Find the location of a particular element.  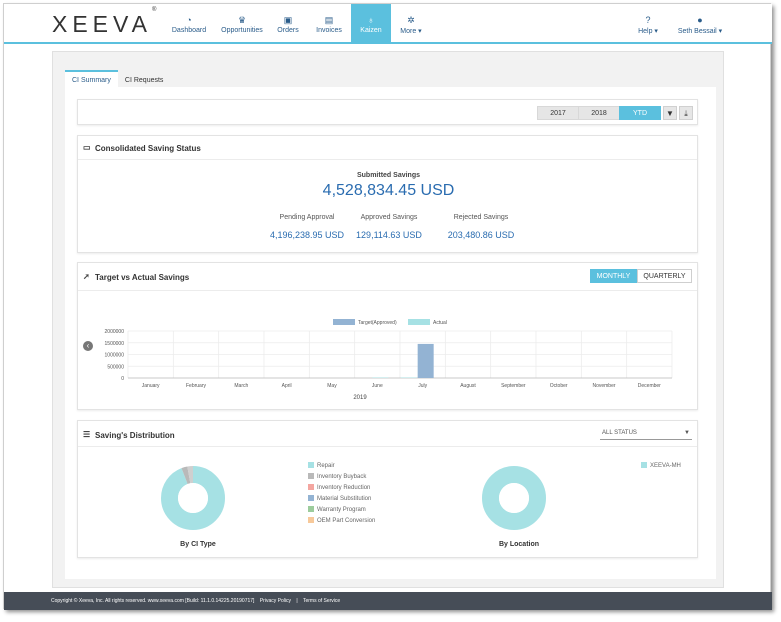

year-2017-button: 2017 is located at coordinates (558, 113).